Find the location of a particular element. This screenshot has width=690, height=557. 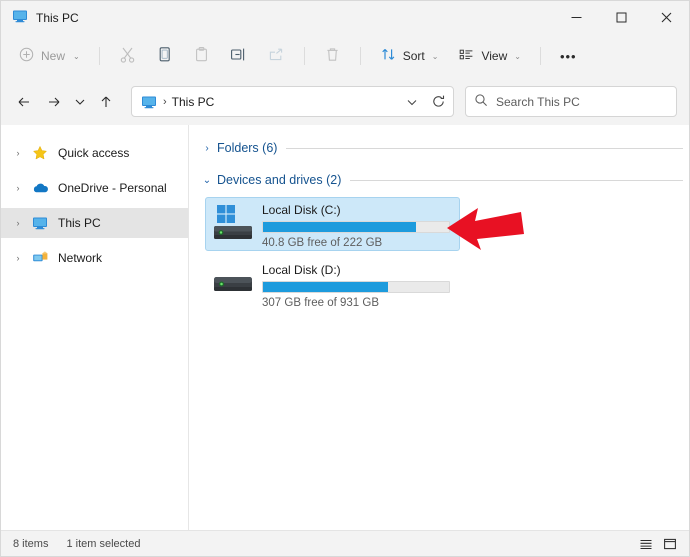

cut-button is located at coordinates (127, 56).